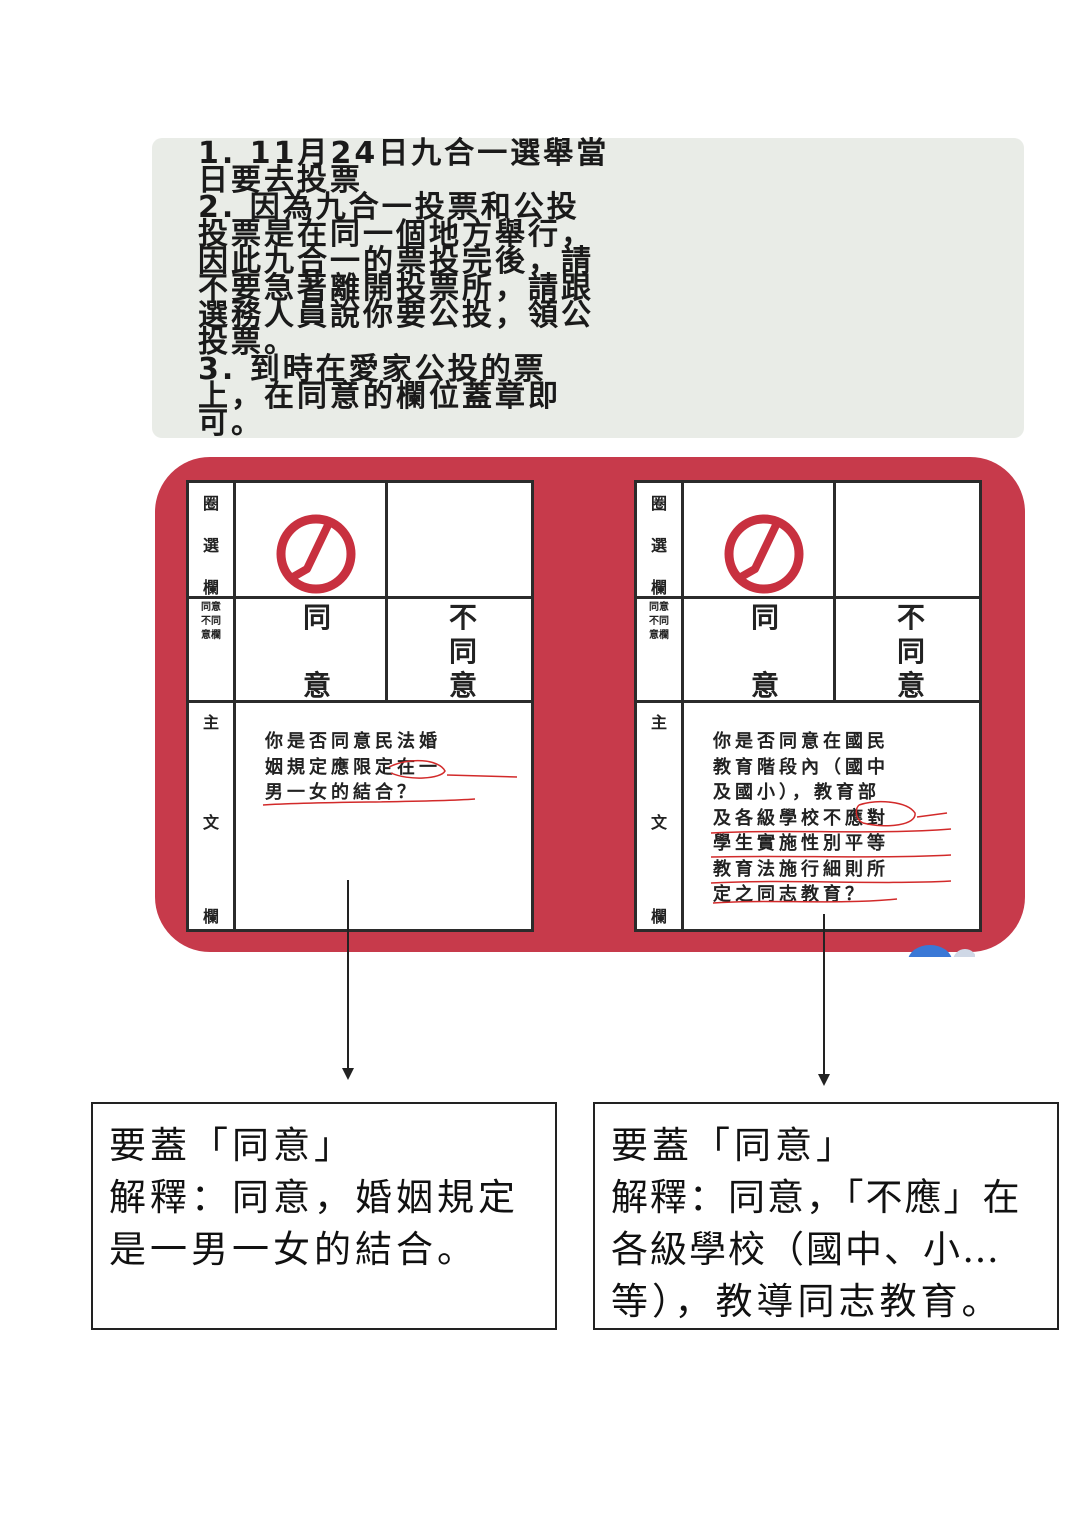  Describe the element at coordinates (314, 1197) in the screenshot. I see `explanation-line: 解釋：同意，婚姻規定` at that location.